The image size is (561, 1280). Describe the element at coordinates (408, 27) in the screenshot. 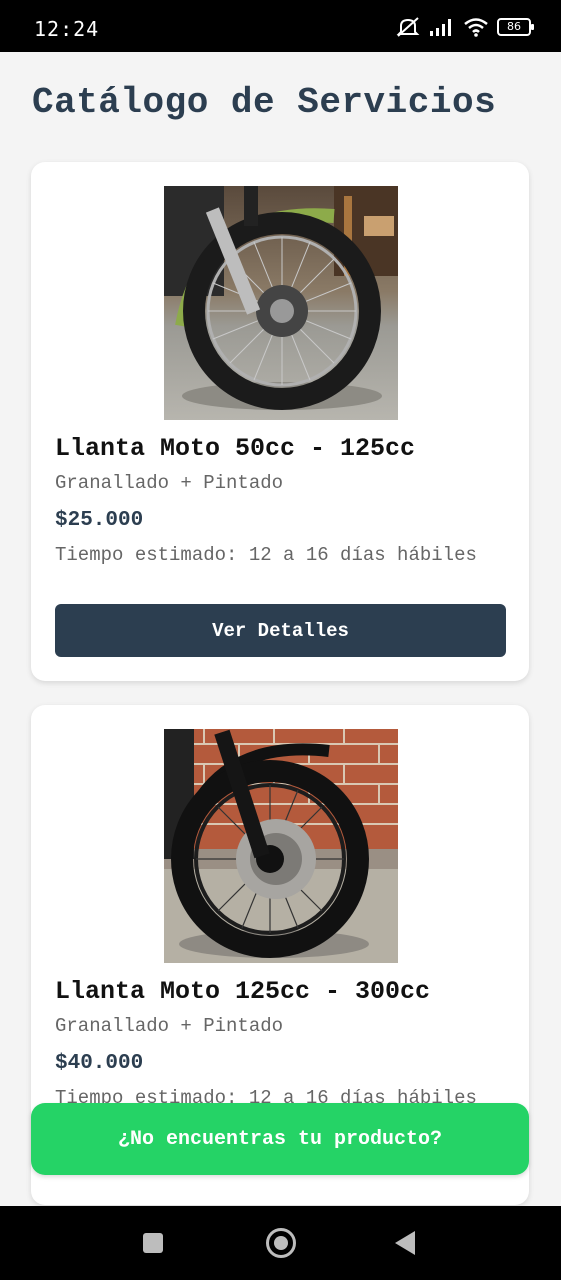

I see `mute-icon` at that location.